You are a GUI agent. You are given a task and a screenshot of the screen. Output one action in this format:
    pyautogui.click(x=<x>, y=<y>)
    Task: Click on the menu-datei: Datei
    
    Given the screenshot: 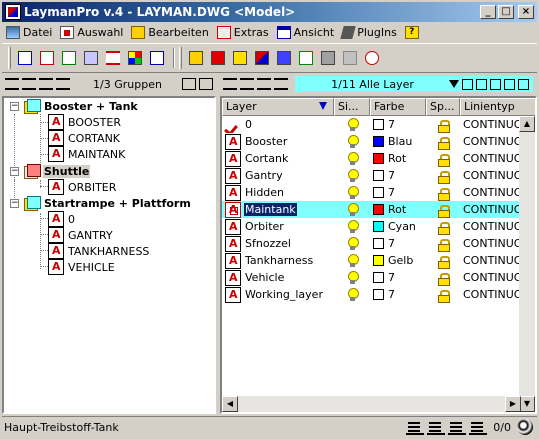 What is the action you would take?
    pyautogui.click(x=29, y=32)
    